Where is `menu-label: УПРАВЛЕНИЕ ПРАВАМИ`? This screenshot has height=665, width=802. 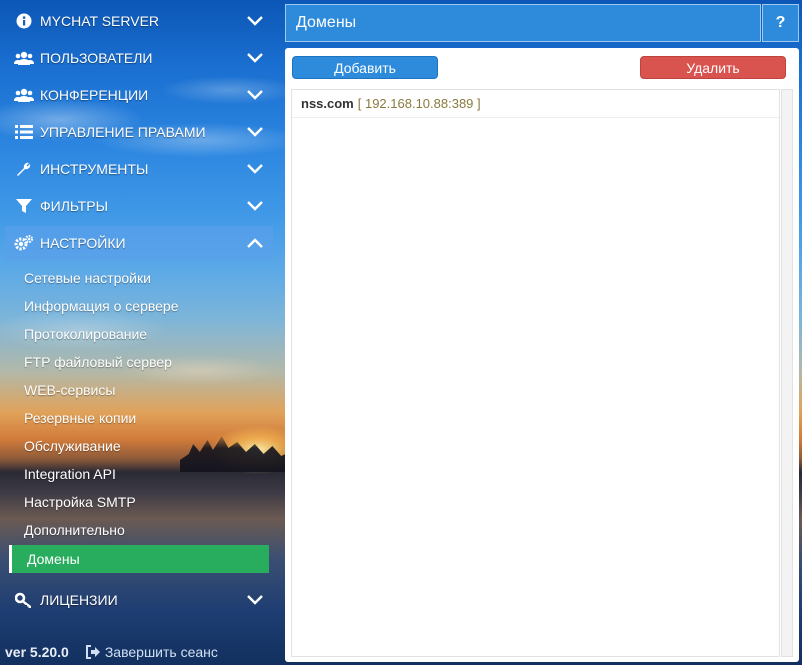 menu-label: УПРАВЛЕНИЕ ПРАВАМИ is located at coordinates (123, 132).